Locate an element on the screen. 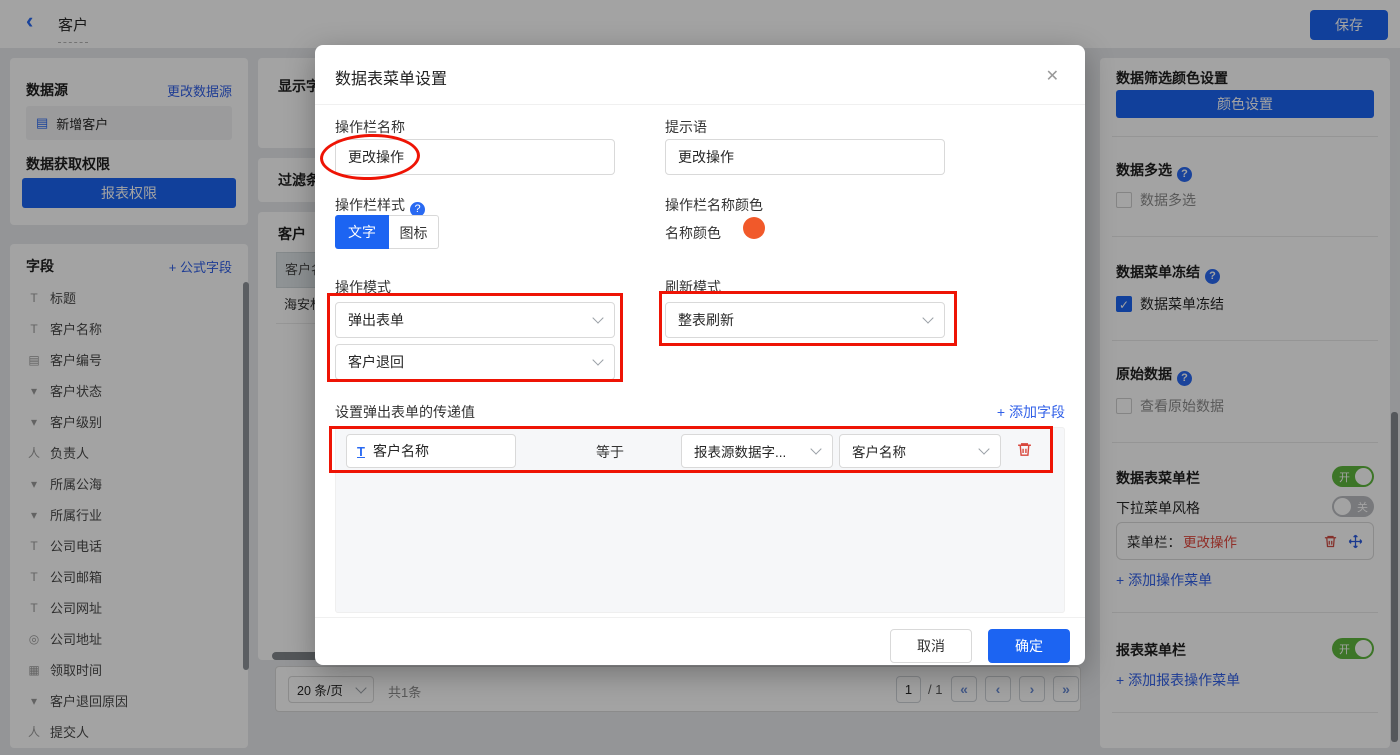 The width and height of the screenshot is (1400, 755). refresh-label: 刷新模式 is located at coordinates (693, 287).